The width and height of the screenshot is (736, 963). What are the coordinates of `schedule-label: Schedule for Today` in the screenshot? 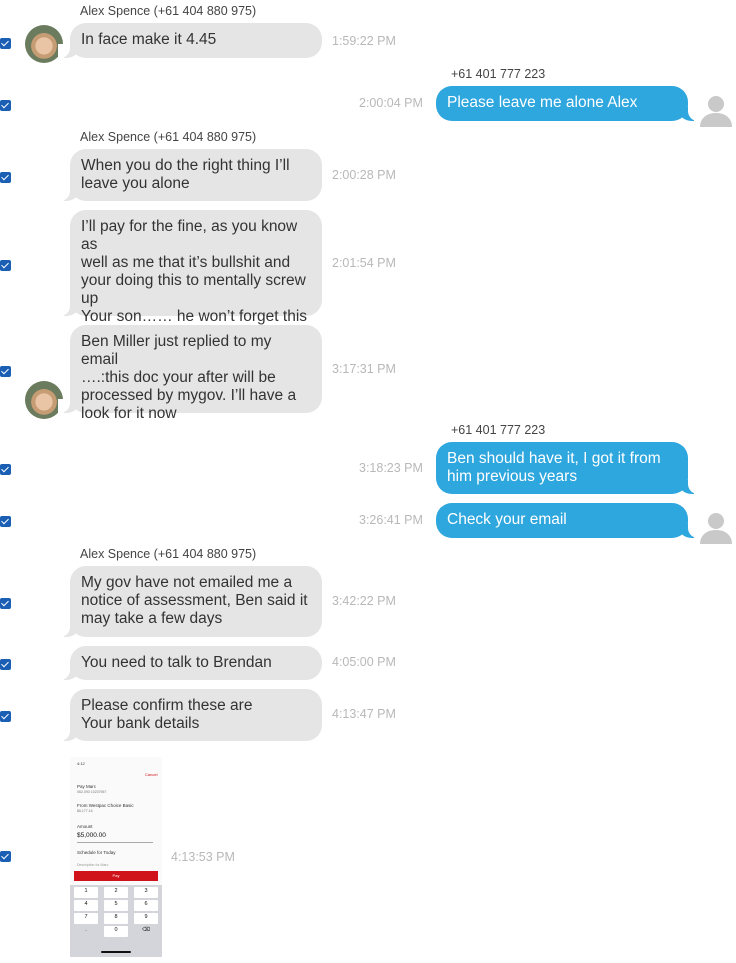 It's located at (96, 852).